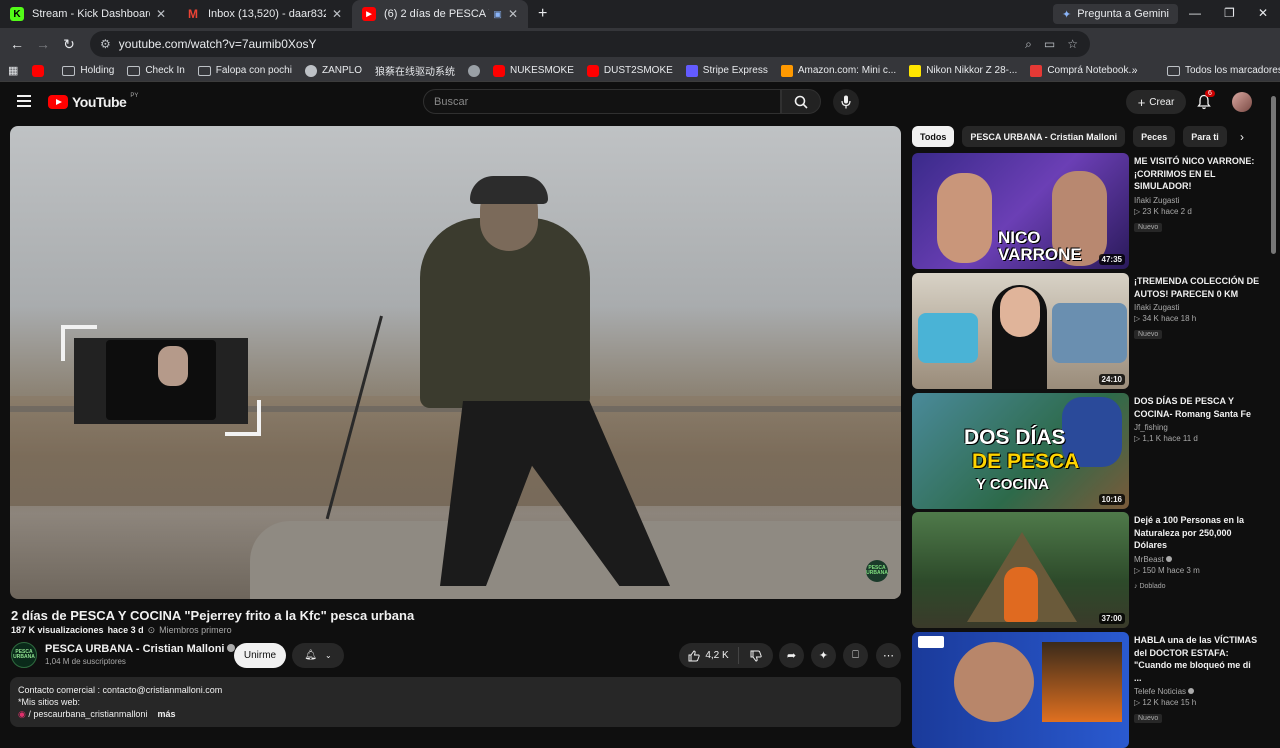 This screenshot has width=1280, height=748. I want to click on video-thumbnail: 24:10, so click(1020, 331).